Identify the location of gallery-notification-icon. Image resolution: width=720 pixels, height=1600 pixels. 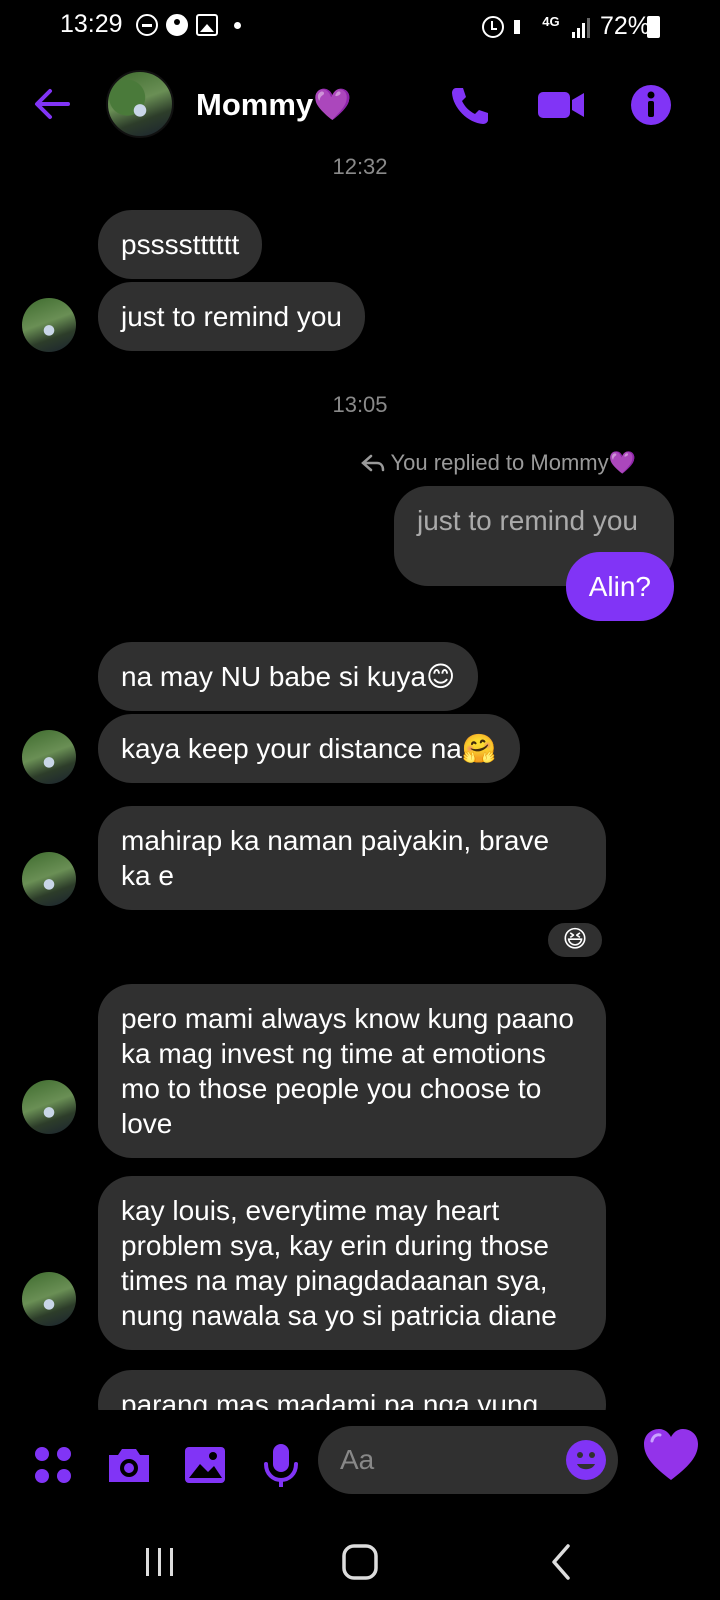
(207, 25).